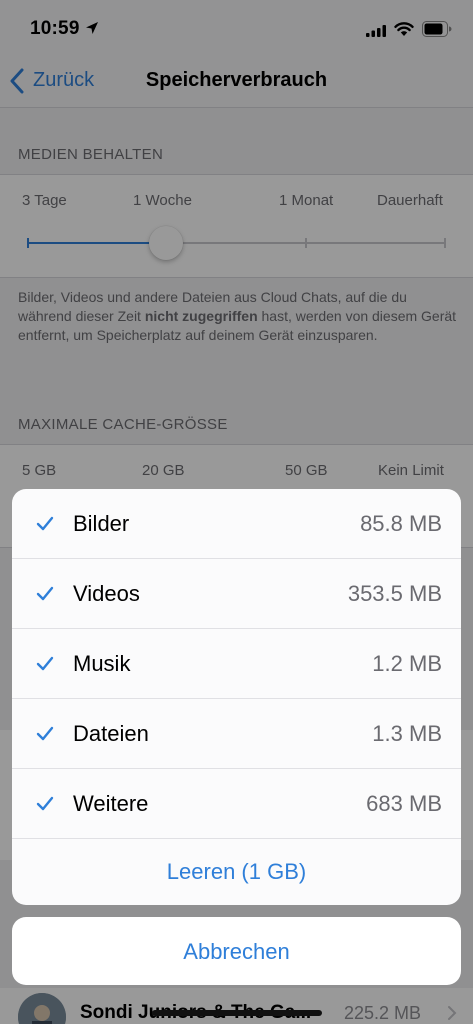 This screenshot has height=1024, width=473. Describe the element at coordinates (407, 663) in the screenshot. I see `sheet-item-size: 1.2 MB` at that location.